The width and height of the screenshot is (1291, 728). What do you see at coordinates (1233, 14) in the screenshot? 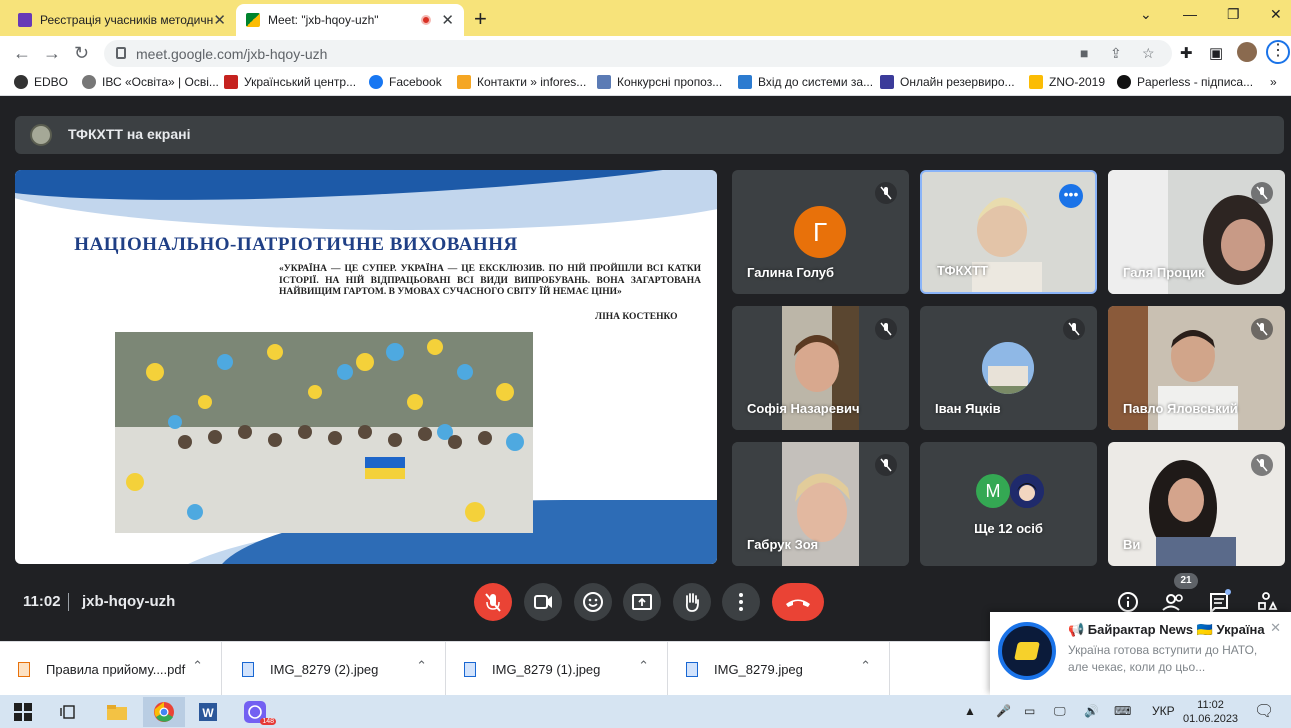
I see `restore-button: ❐` at bounding box center [1233, 14].